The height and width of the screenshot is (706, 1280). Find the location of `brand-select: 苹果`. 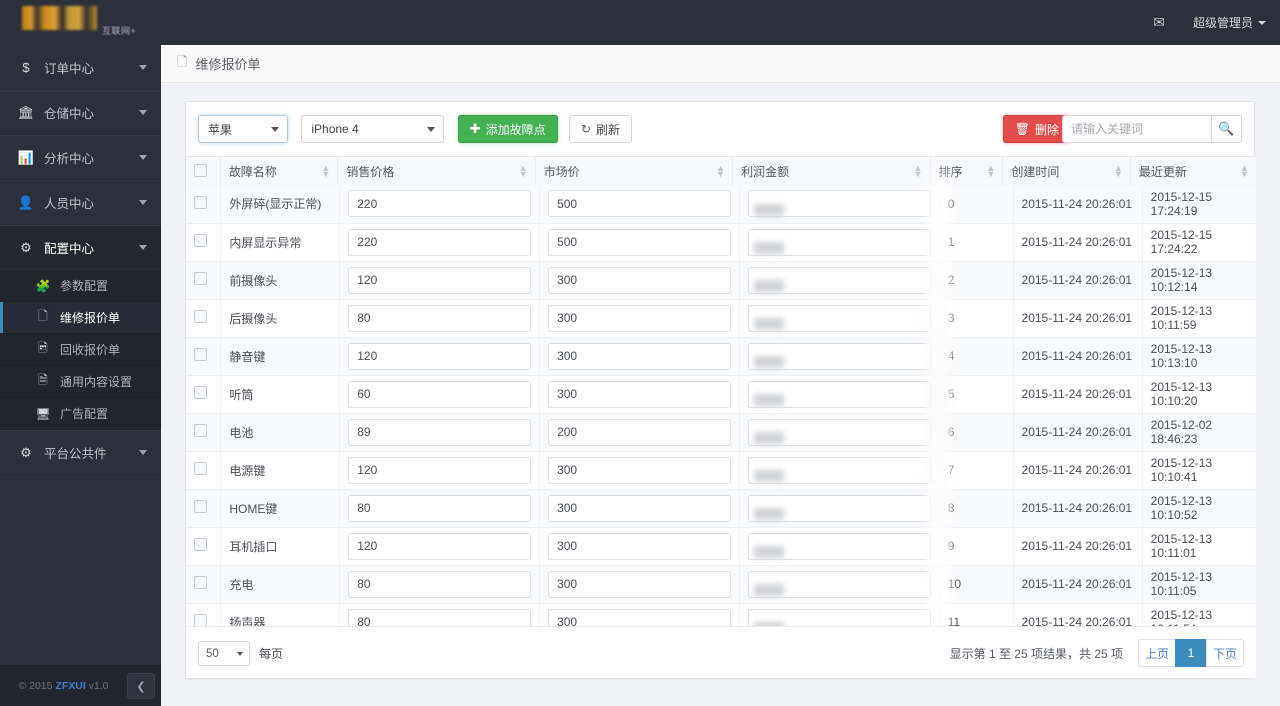

brand-select: 苹果 is located at coordinates (243, 129).